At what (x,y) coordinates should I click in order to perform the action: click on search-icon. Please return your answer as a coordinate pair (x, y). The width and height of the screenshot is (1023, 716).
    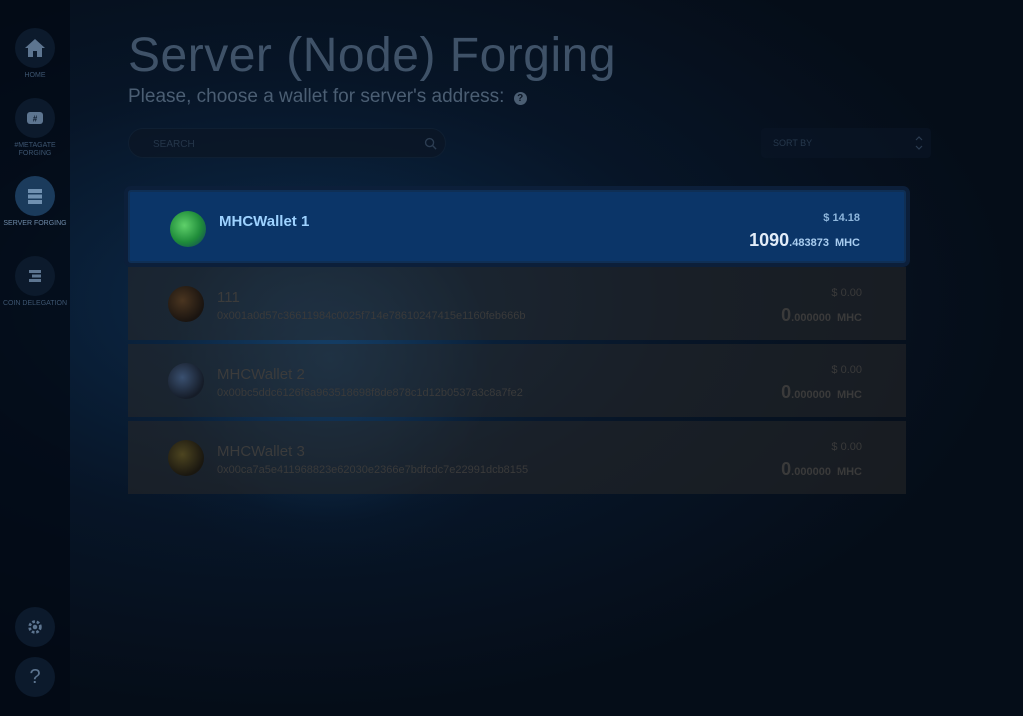
    Looking at the image, I should click on (430, 143).